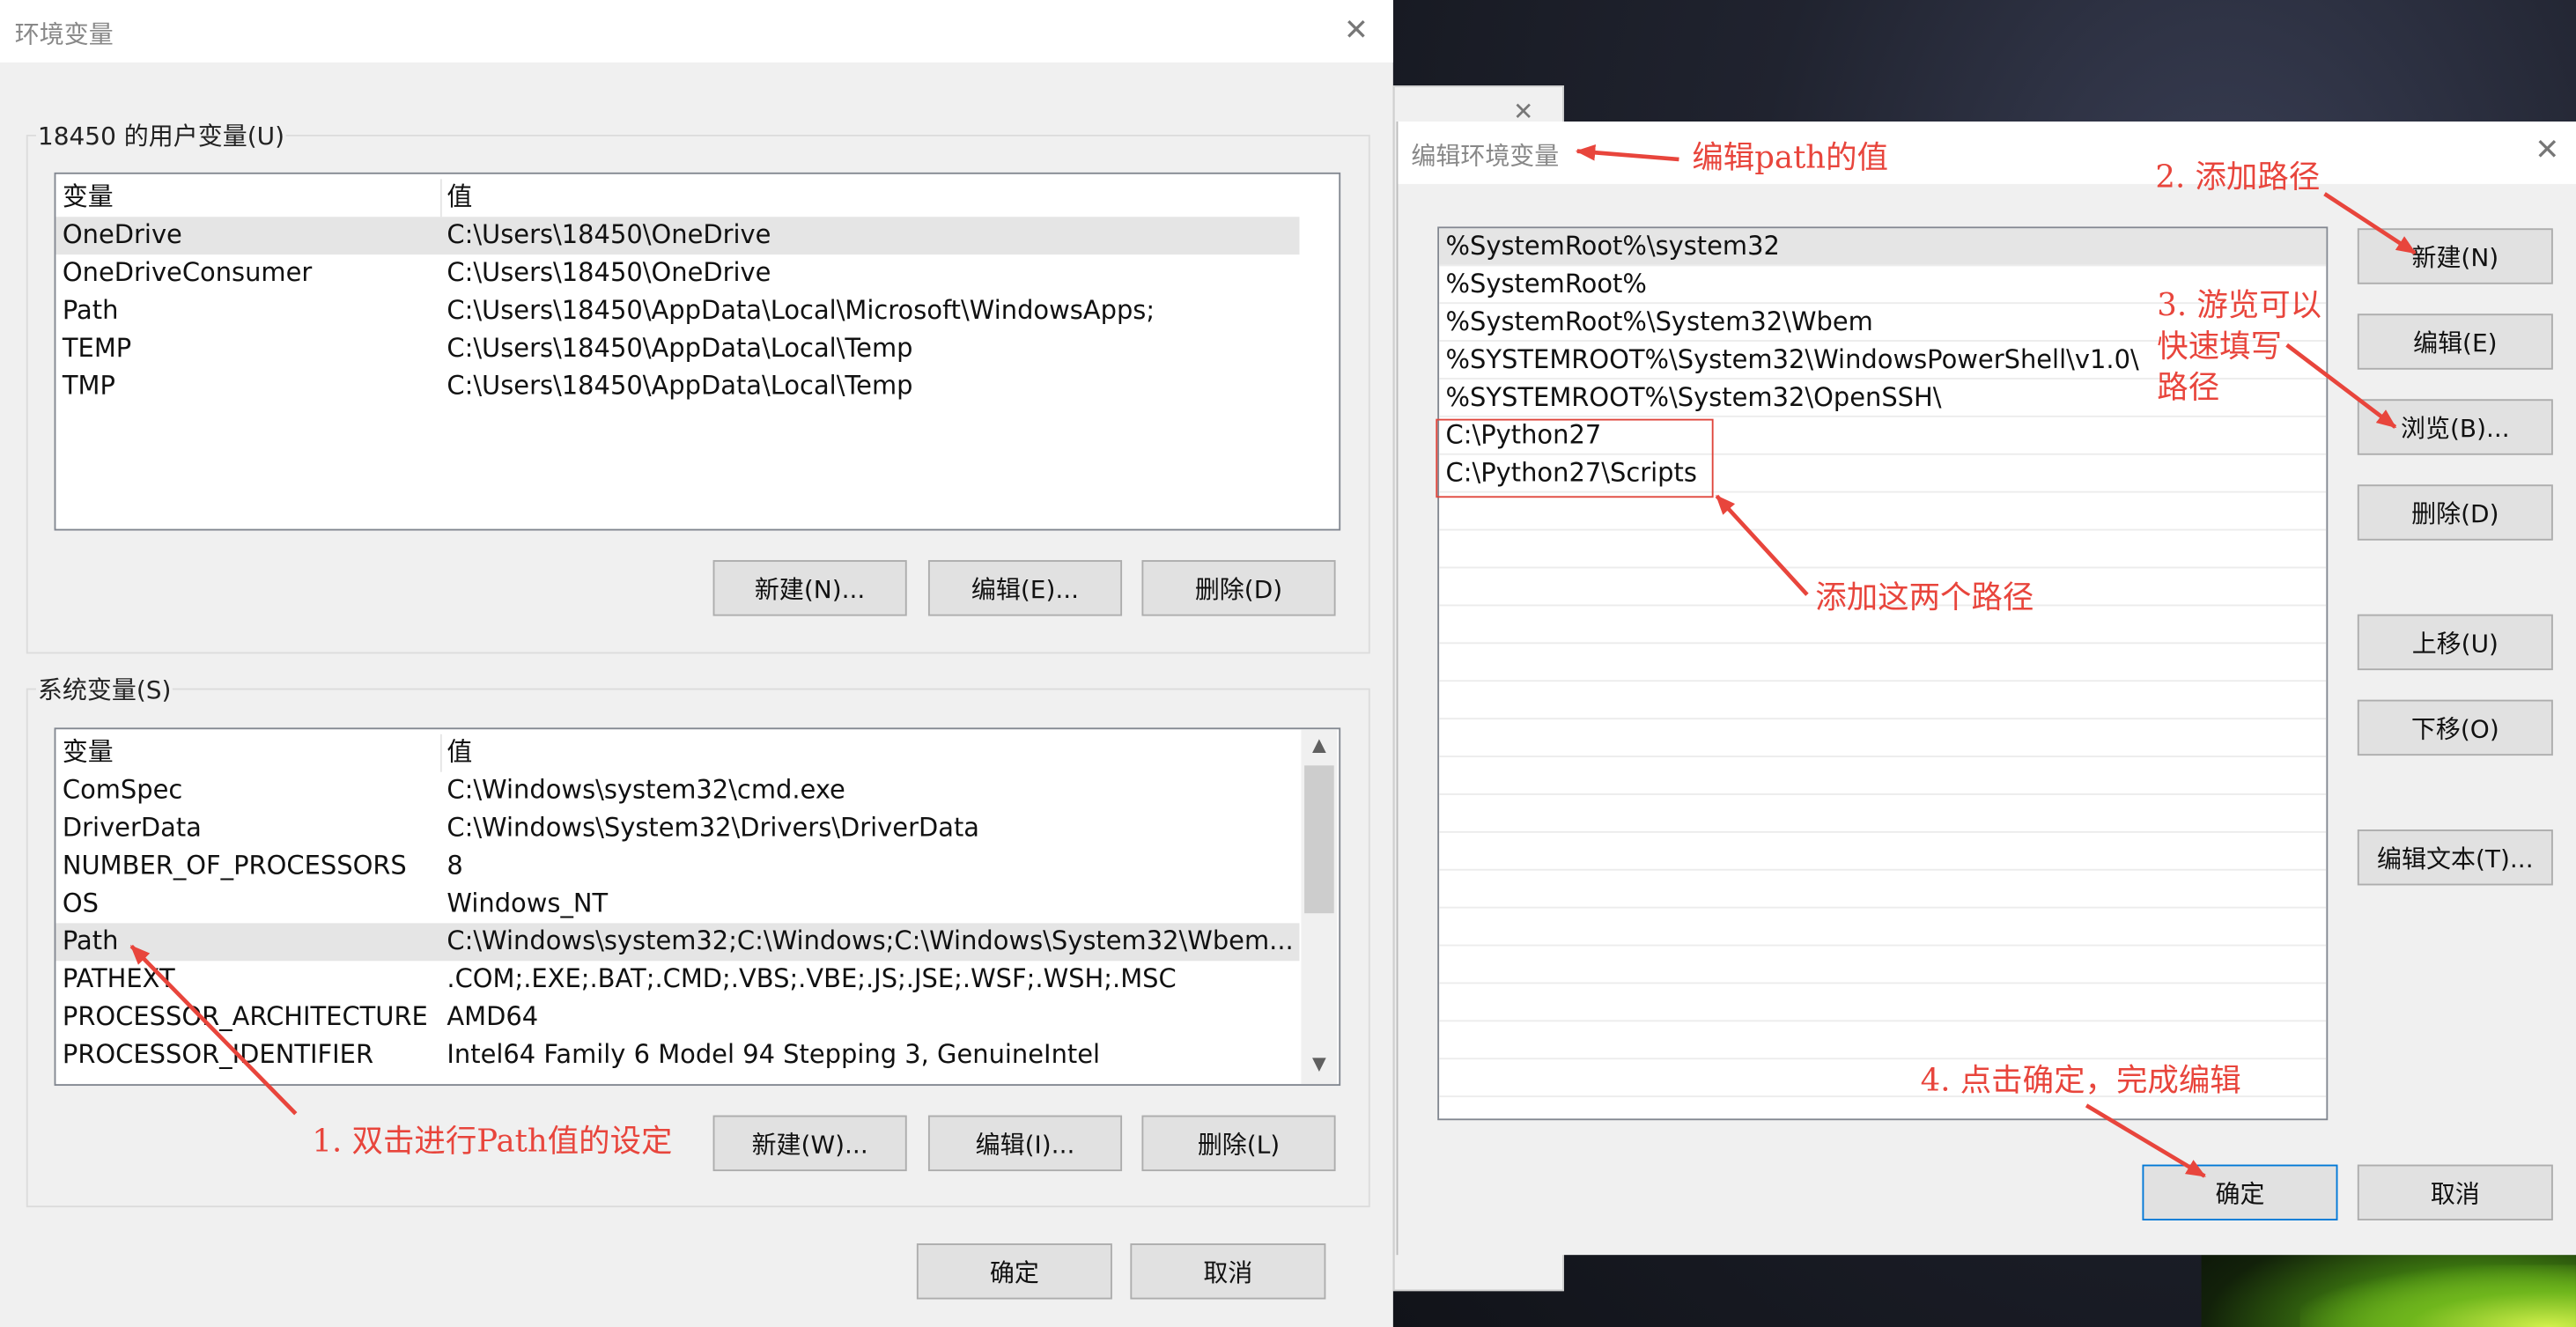 The image size is (2576, 1327). What do you see at coordinates (492, 1141) in the screenshot?
I see `annotation-step1: 1. 双击进行Path值的设定` at bounding box center [492, 1141].